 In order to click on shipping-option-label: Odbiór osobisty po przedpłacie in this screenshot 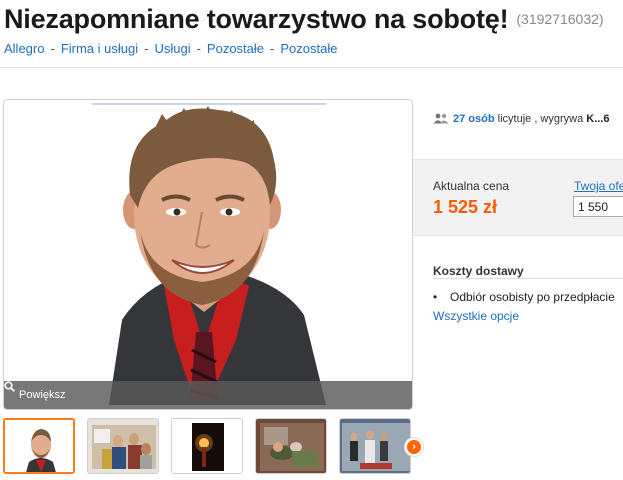, I will do `click(532, 297)`.